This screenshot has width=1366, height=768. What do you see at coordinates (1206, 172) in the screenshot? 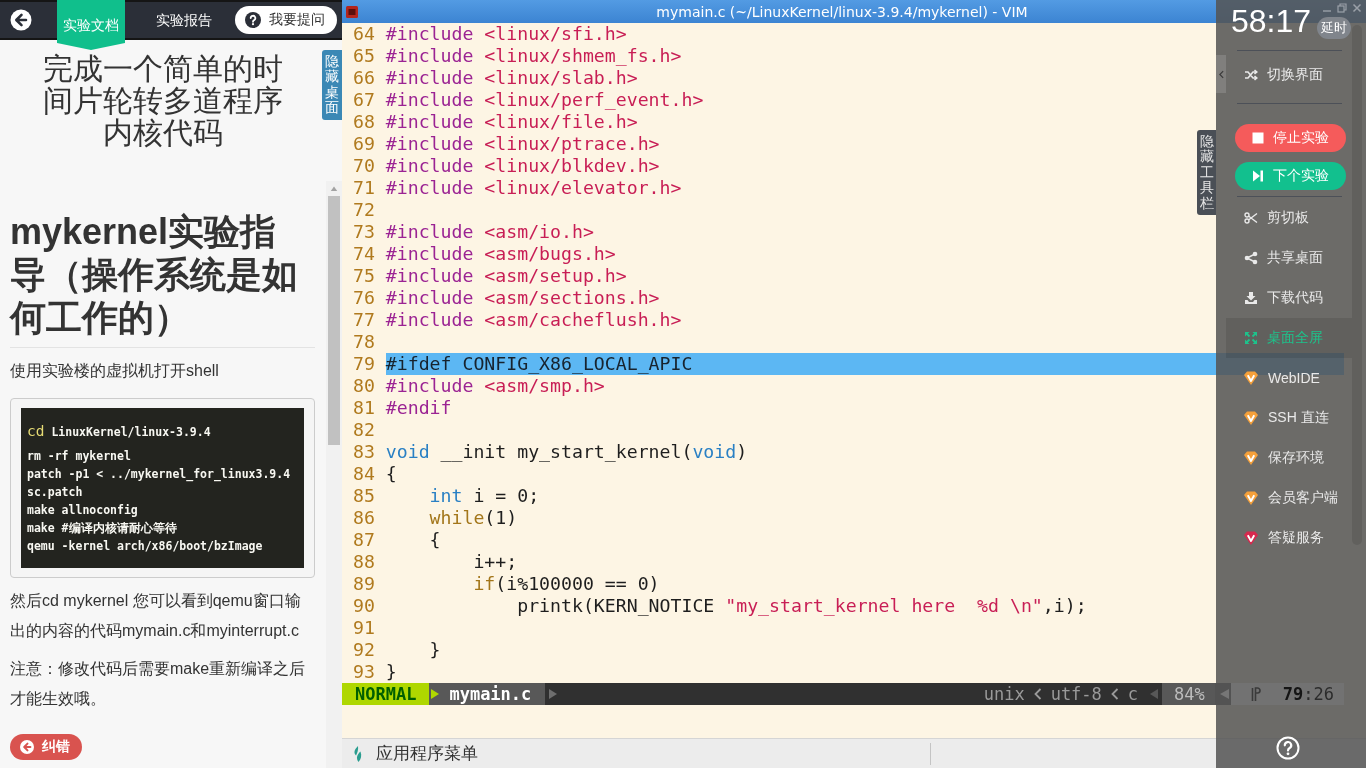
I see `hide-toolbar-tab: 隐藏工具栏` at bounding box center [1206, 172].